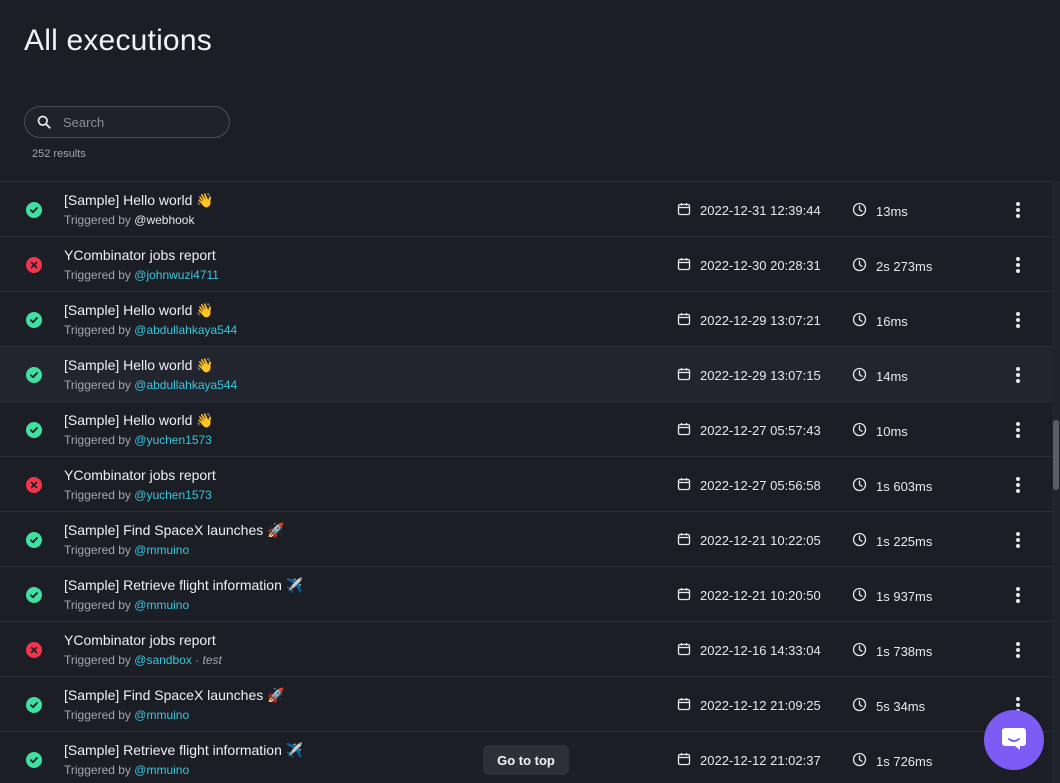  Describe the element at coordinates (904, 486) in the screenshot. I see `duration-text: 1s 603ms` at that location.